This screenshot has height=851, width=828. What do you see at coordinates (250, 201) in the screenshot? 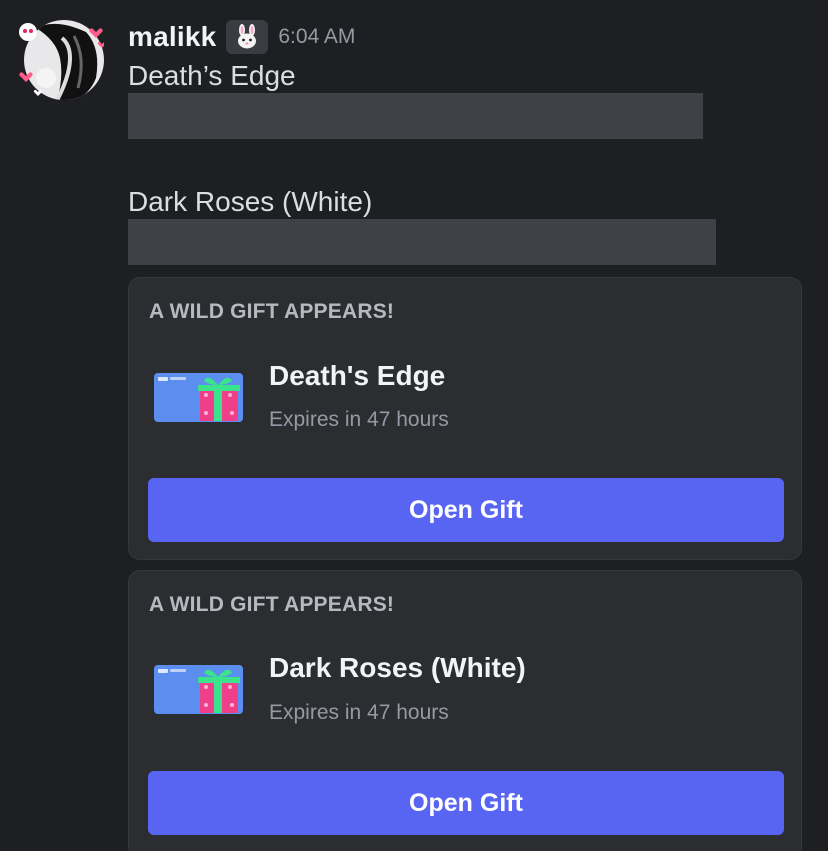
I see `message-line-2: Dark Roses (White)` at bounding box center [250, 201].